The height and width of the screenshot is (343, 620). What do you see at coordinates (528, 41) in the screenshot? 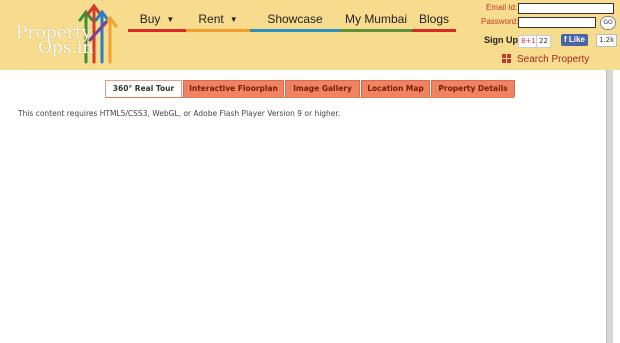
I see `gplus-label: 8+1` at bounding box center [528, 41].